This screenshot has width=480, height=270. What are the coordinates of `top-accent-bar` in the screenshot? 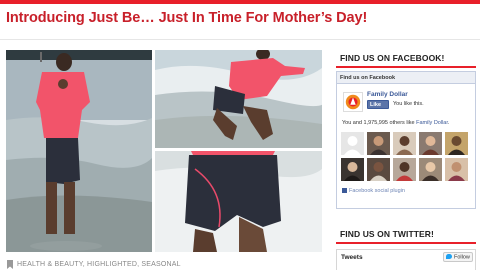 It's located at (240, 2).